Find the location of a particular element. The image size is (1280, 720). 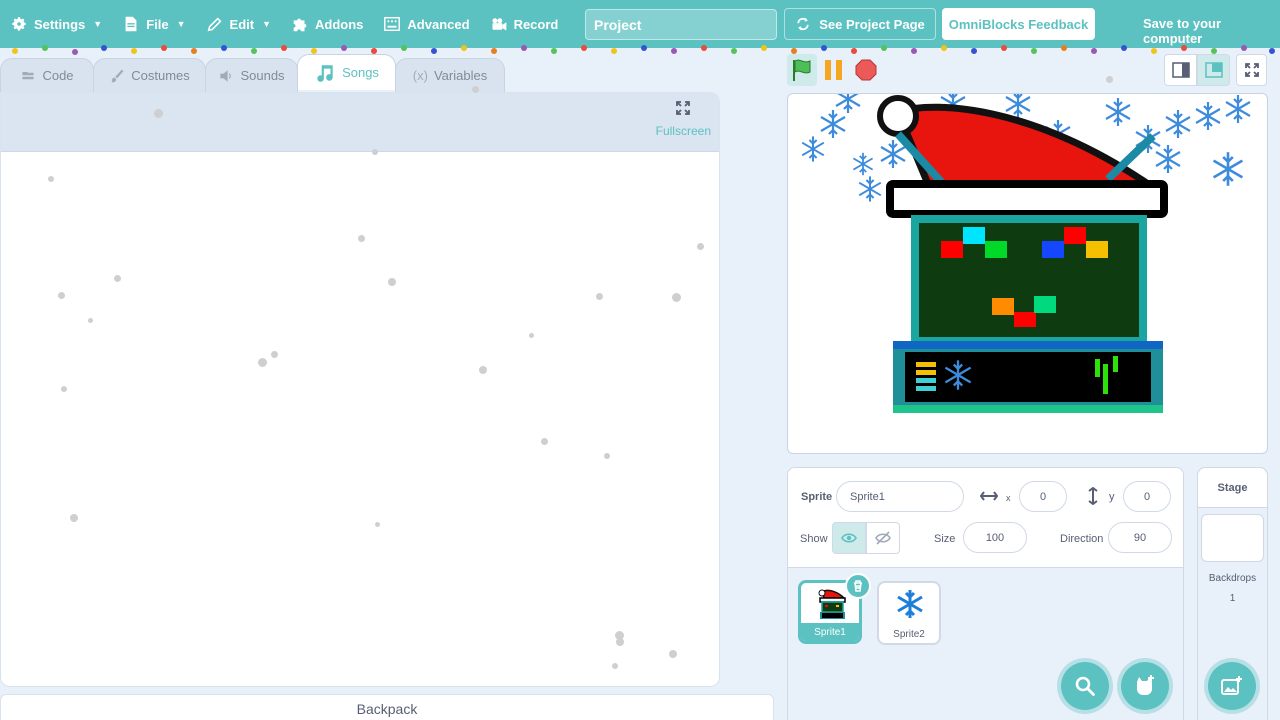

show-sprite-button is located at coordinates (849, 538).